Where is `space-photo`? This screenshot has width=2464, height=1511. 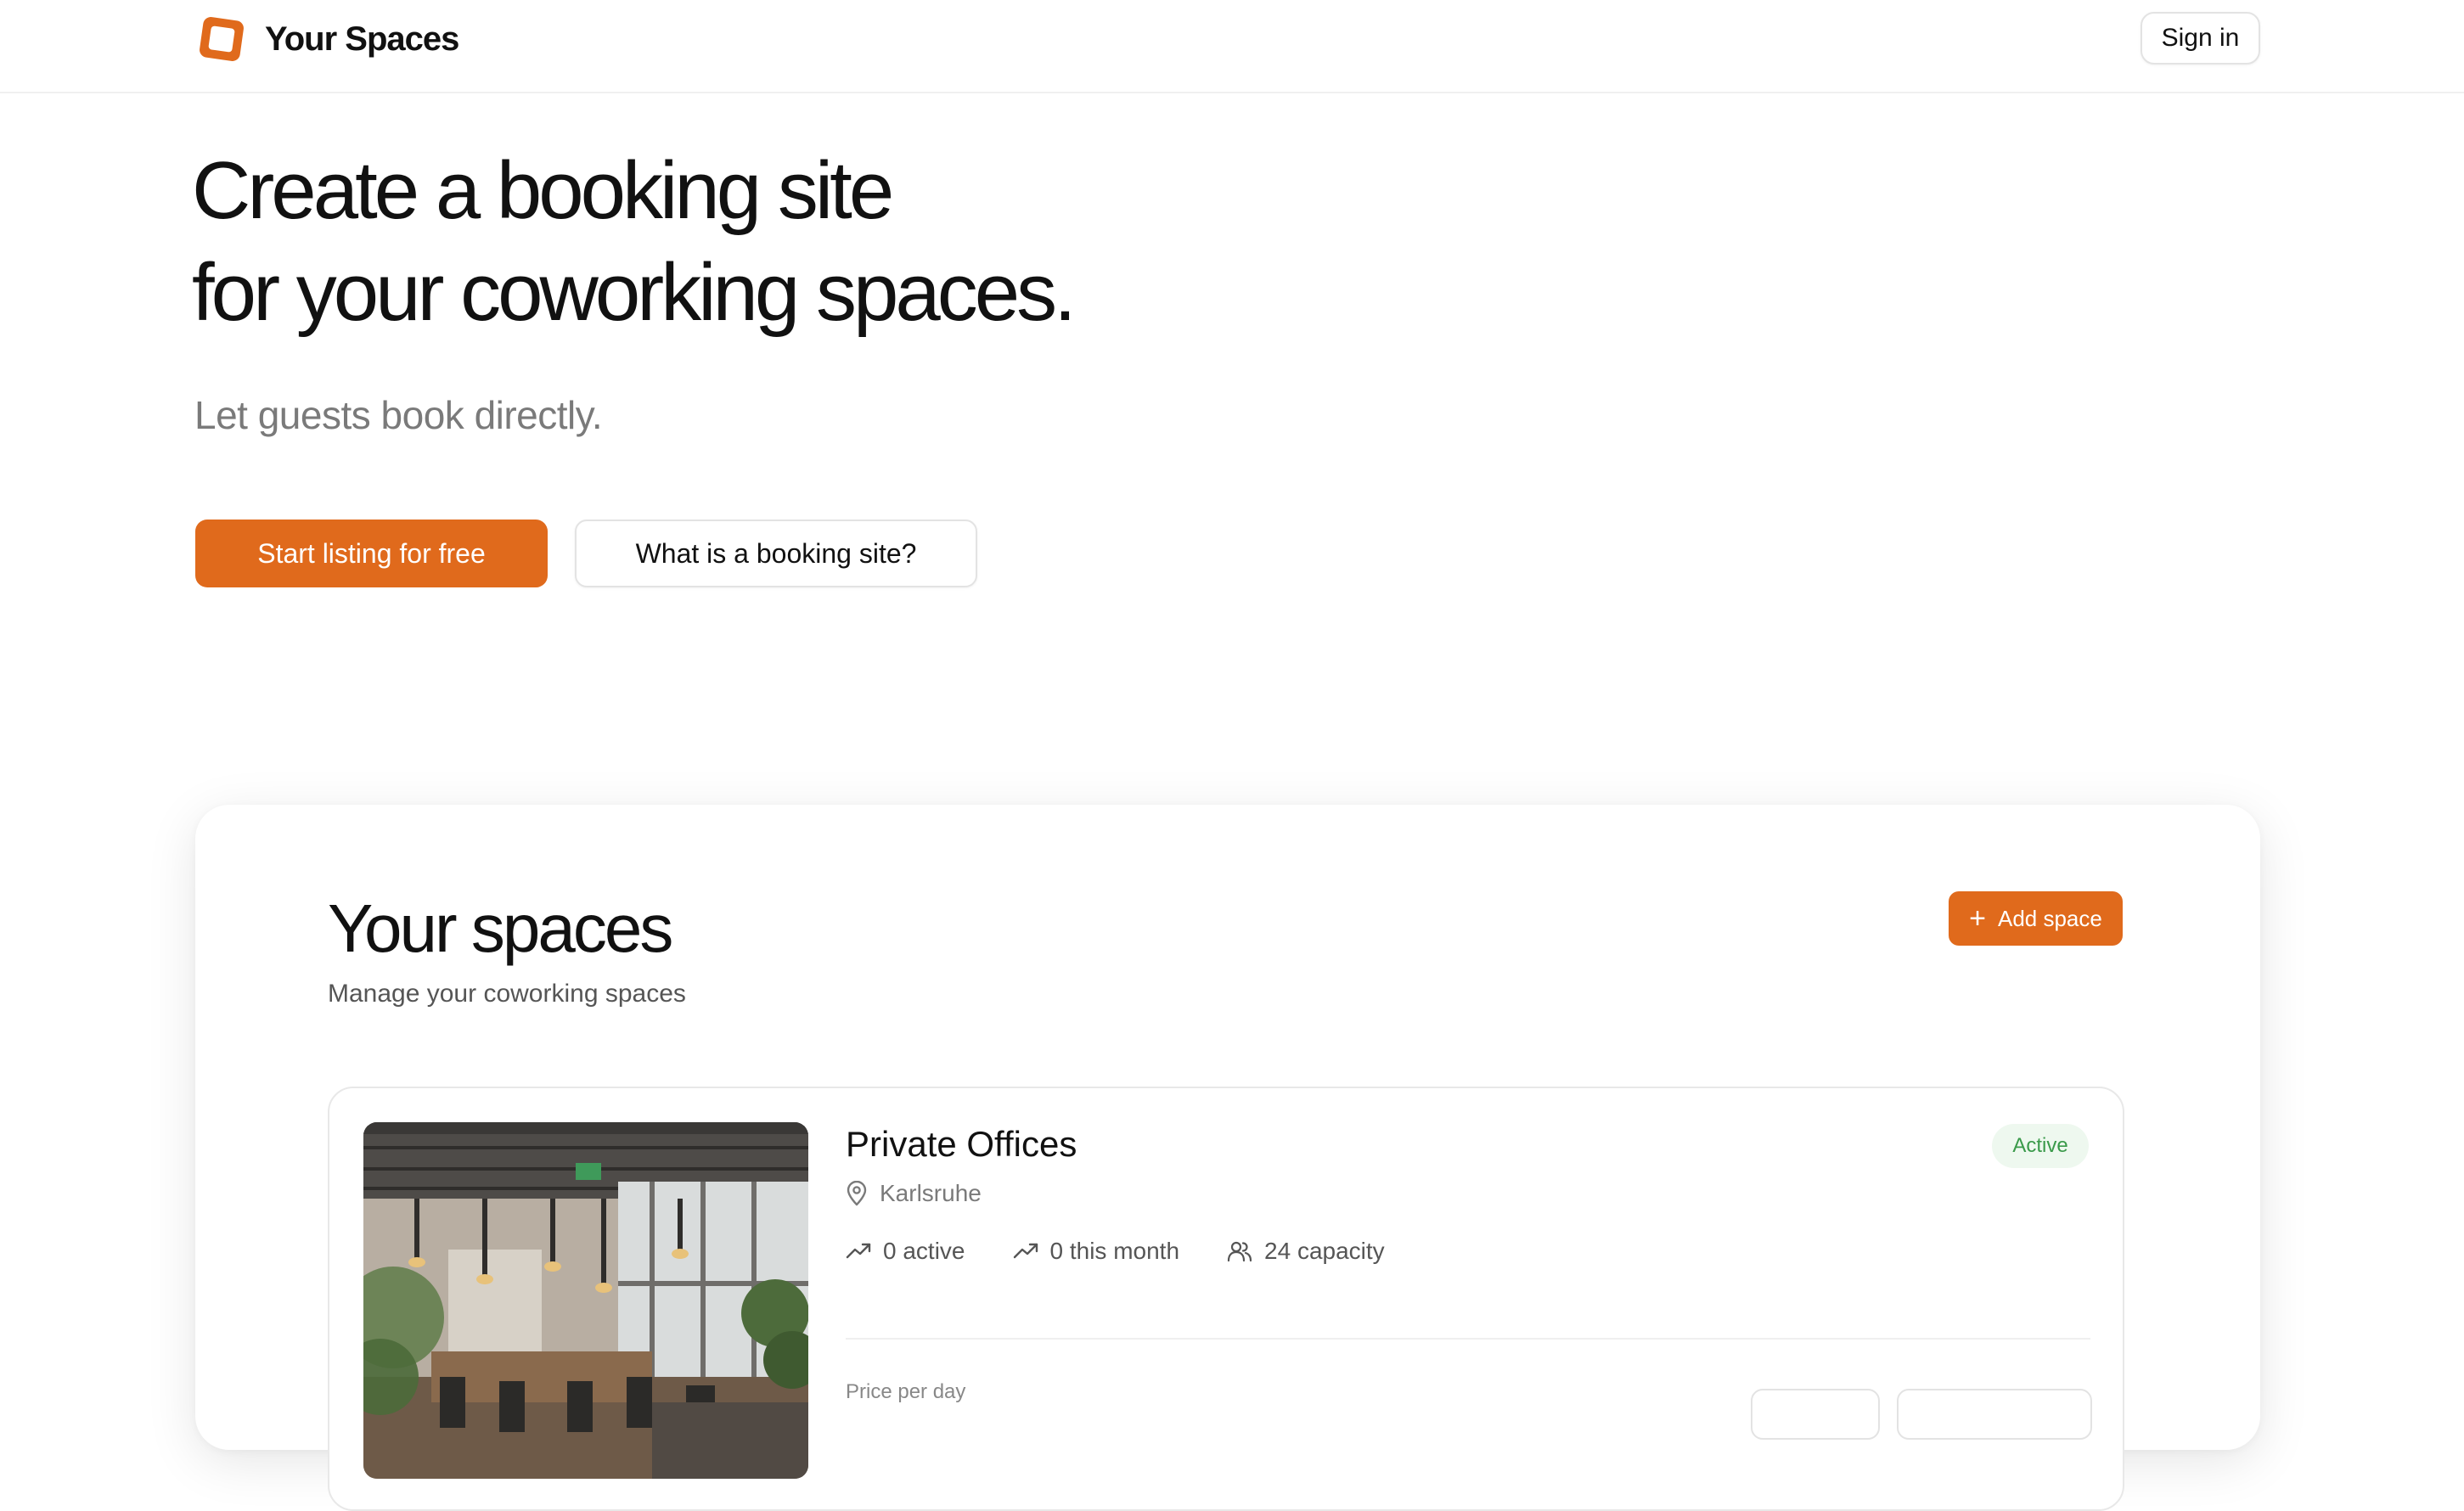 space-photo is located at coordinates (585, 1300).